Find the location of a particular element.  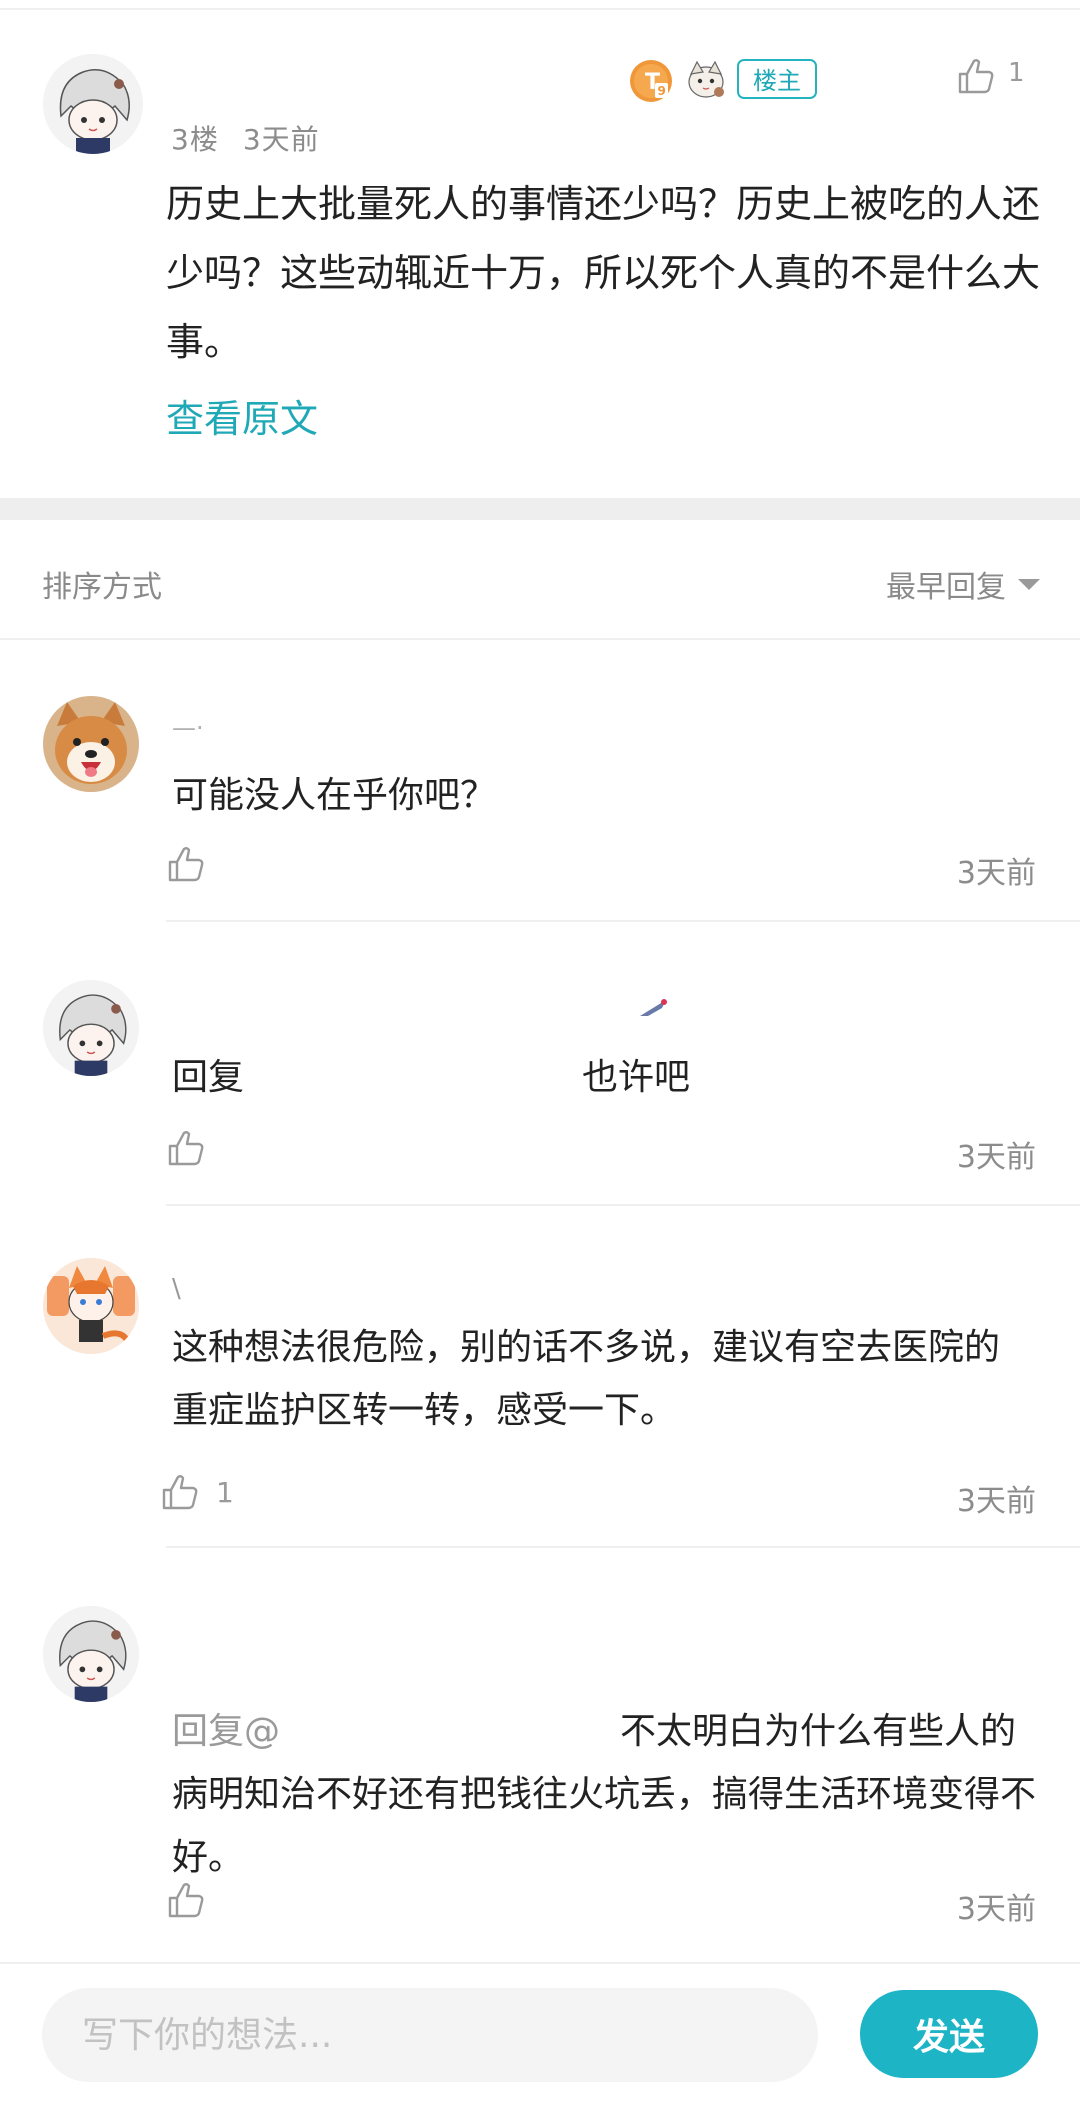

comment-text: 这种想法很危险，别的话不多说，建议有空去医院的重症监护区转一转，感受一下。 is located at coordinates (586, 1379).